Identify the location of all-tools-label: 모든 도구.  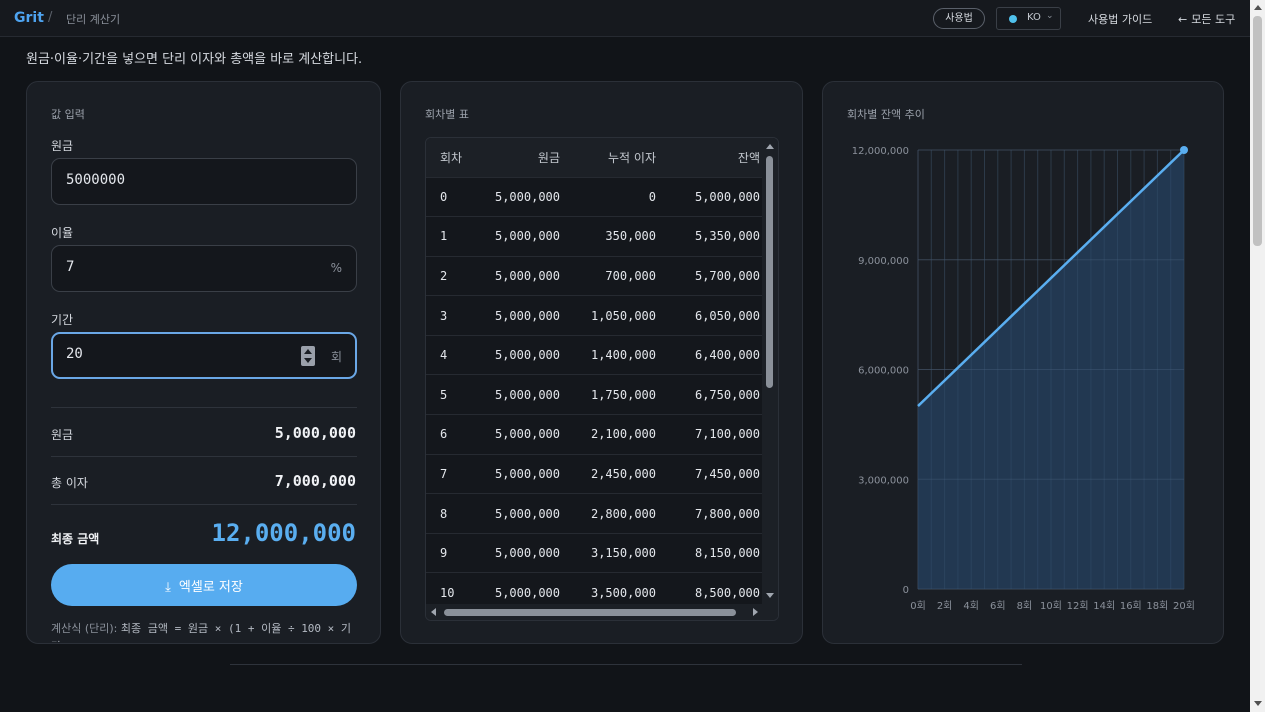
(1213, 19).